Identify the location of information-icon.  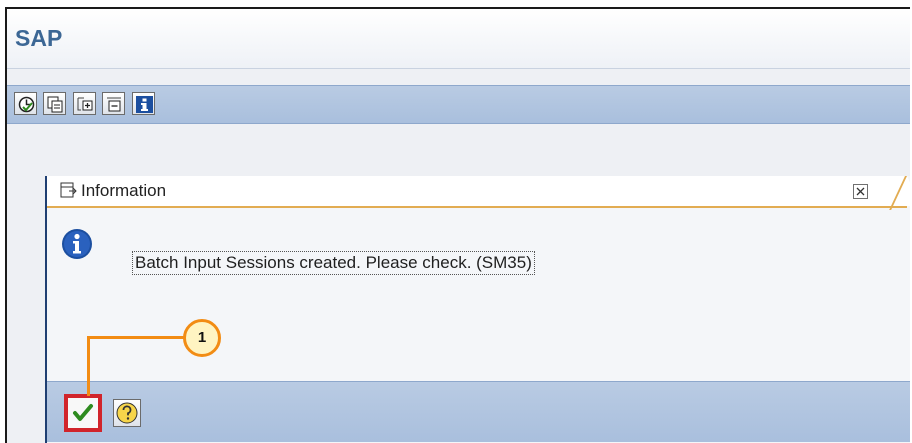
(144, 104).